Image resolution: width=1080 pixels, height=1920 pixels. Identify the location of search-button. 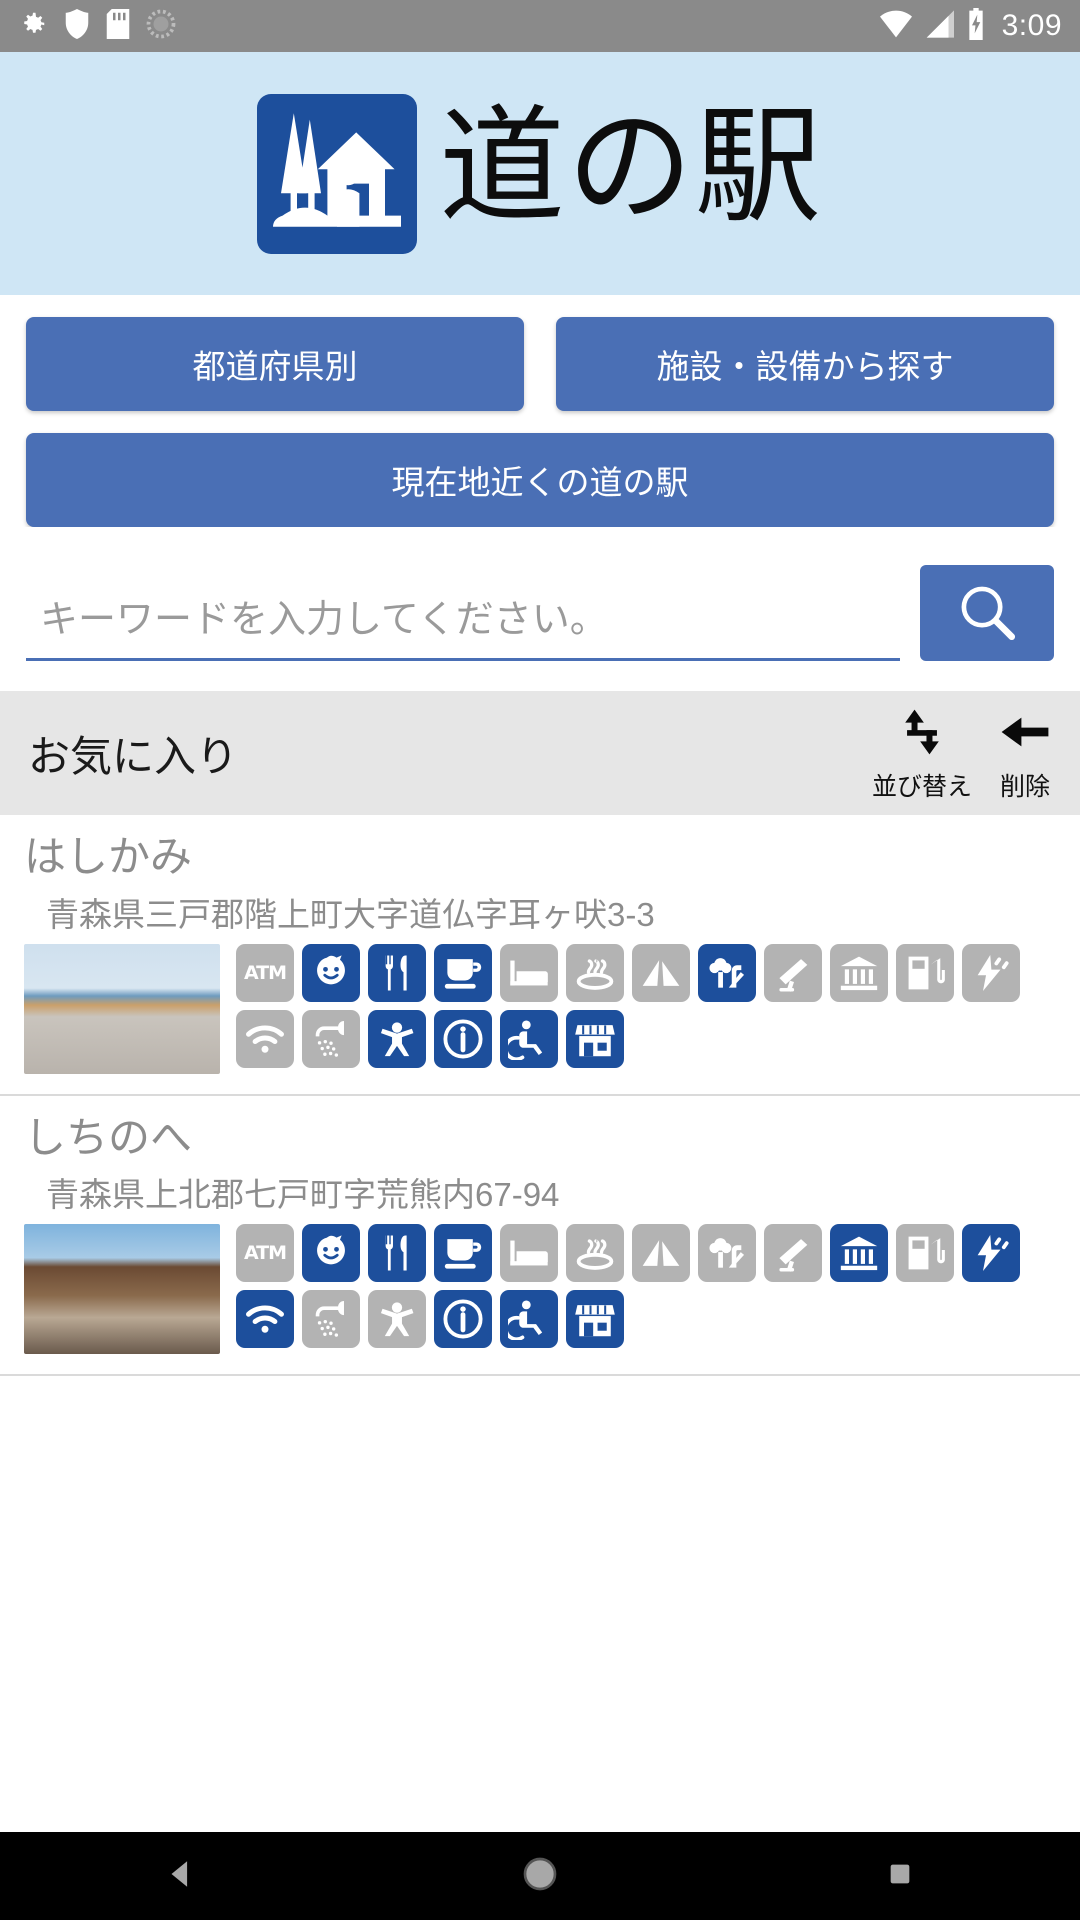
(987, 613).